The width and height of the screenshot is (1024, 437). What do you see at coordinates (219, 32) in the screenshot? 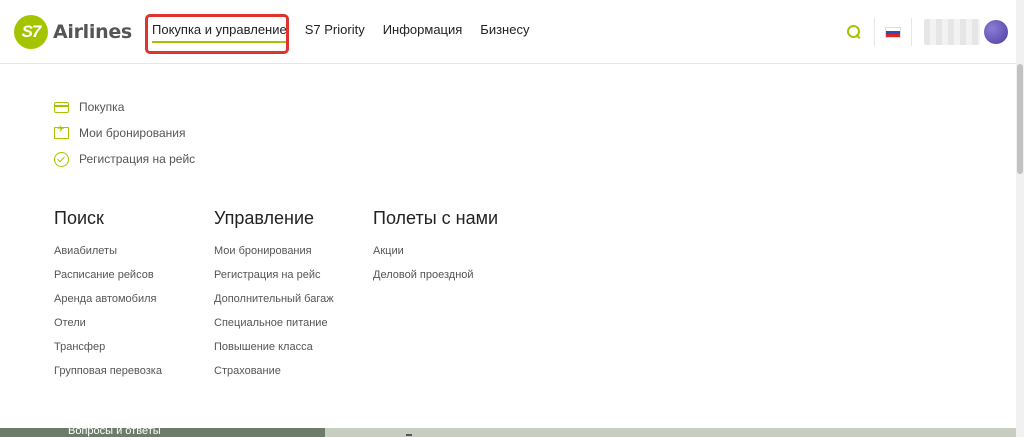
I see `nav-purchase-management: Покупка и управление` at bounding box center [219, 32].